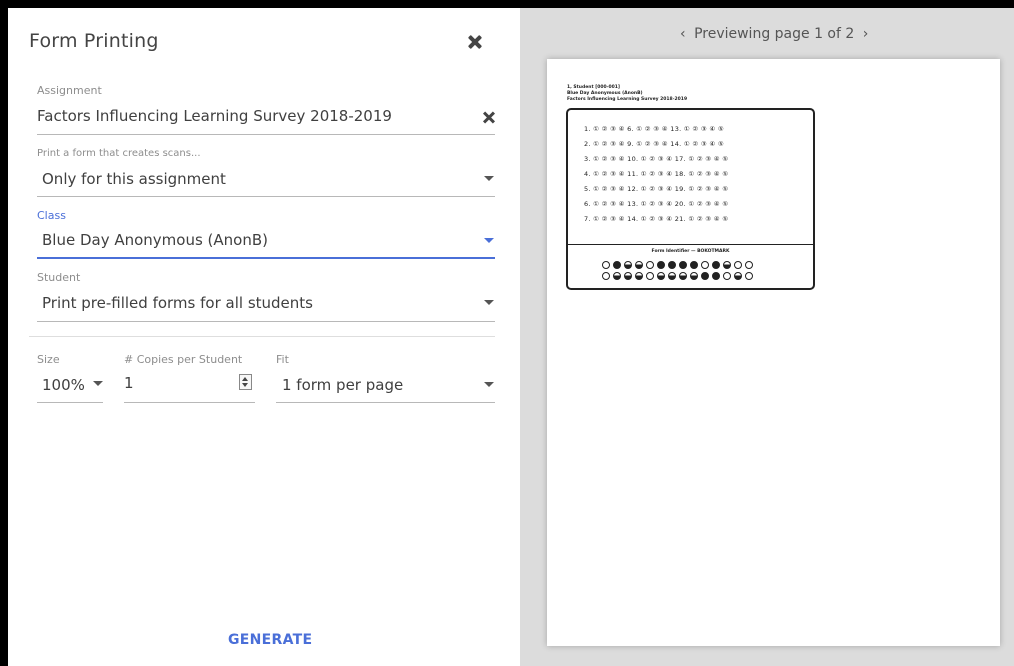 Image resolution: width=1014 pixels, height=666 pixels. What do you see at coordinates (282, 359) in the screenshot?
I see `fit-label: Fit` at bounding box center [282, 359].